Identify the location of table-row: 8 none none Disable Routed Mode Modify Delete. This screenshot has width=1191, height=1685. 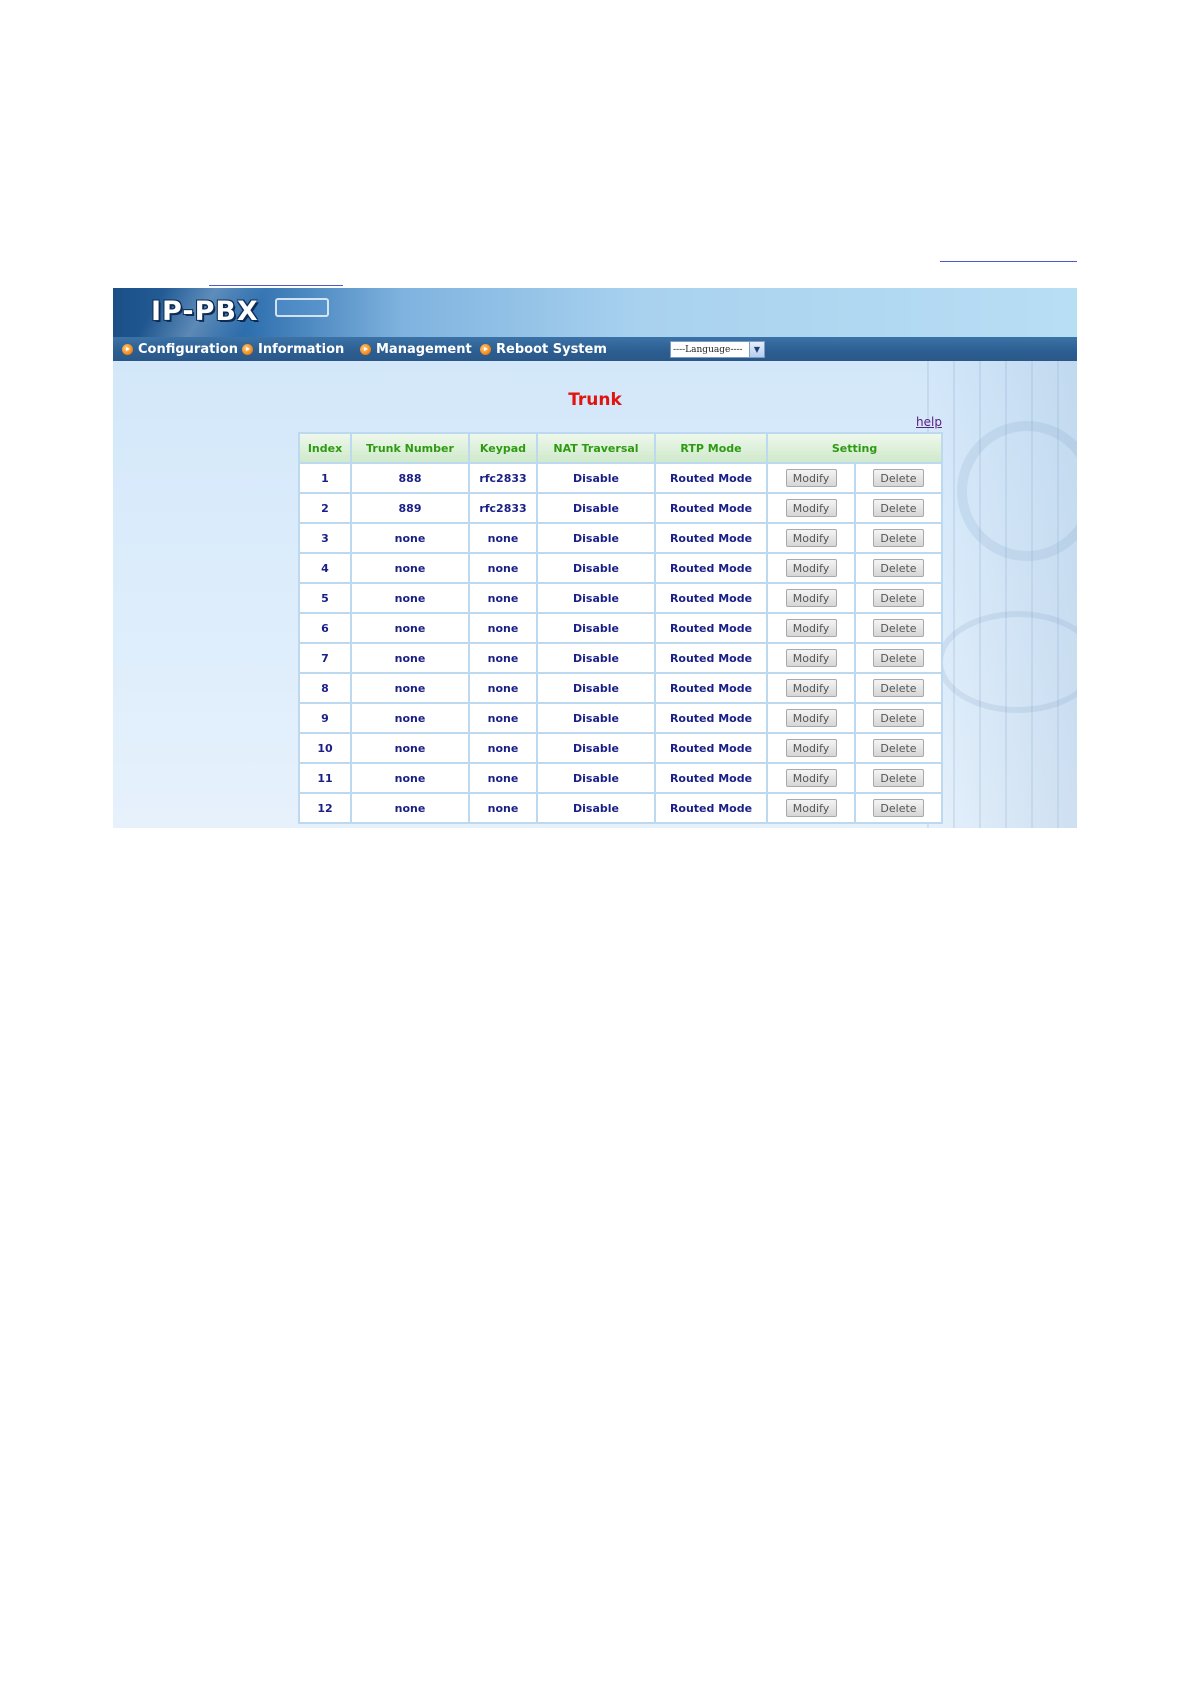
(620, 688).